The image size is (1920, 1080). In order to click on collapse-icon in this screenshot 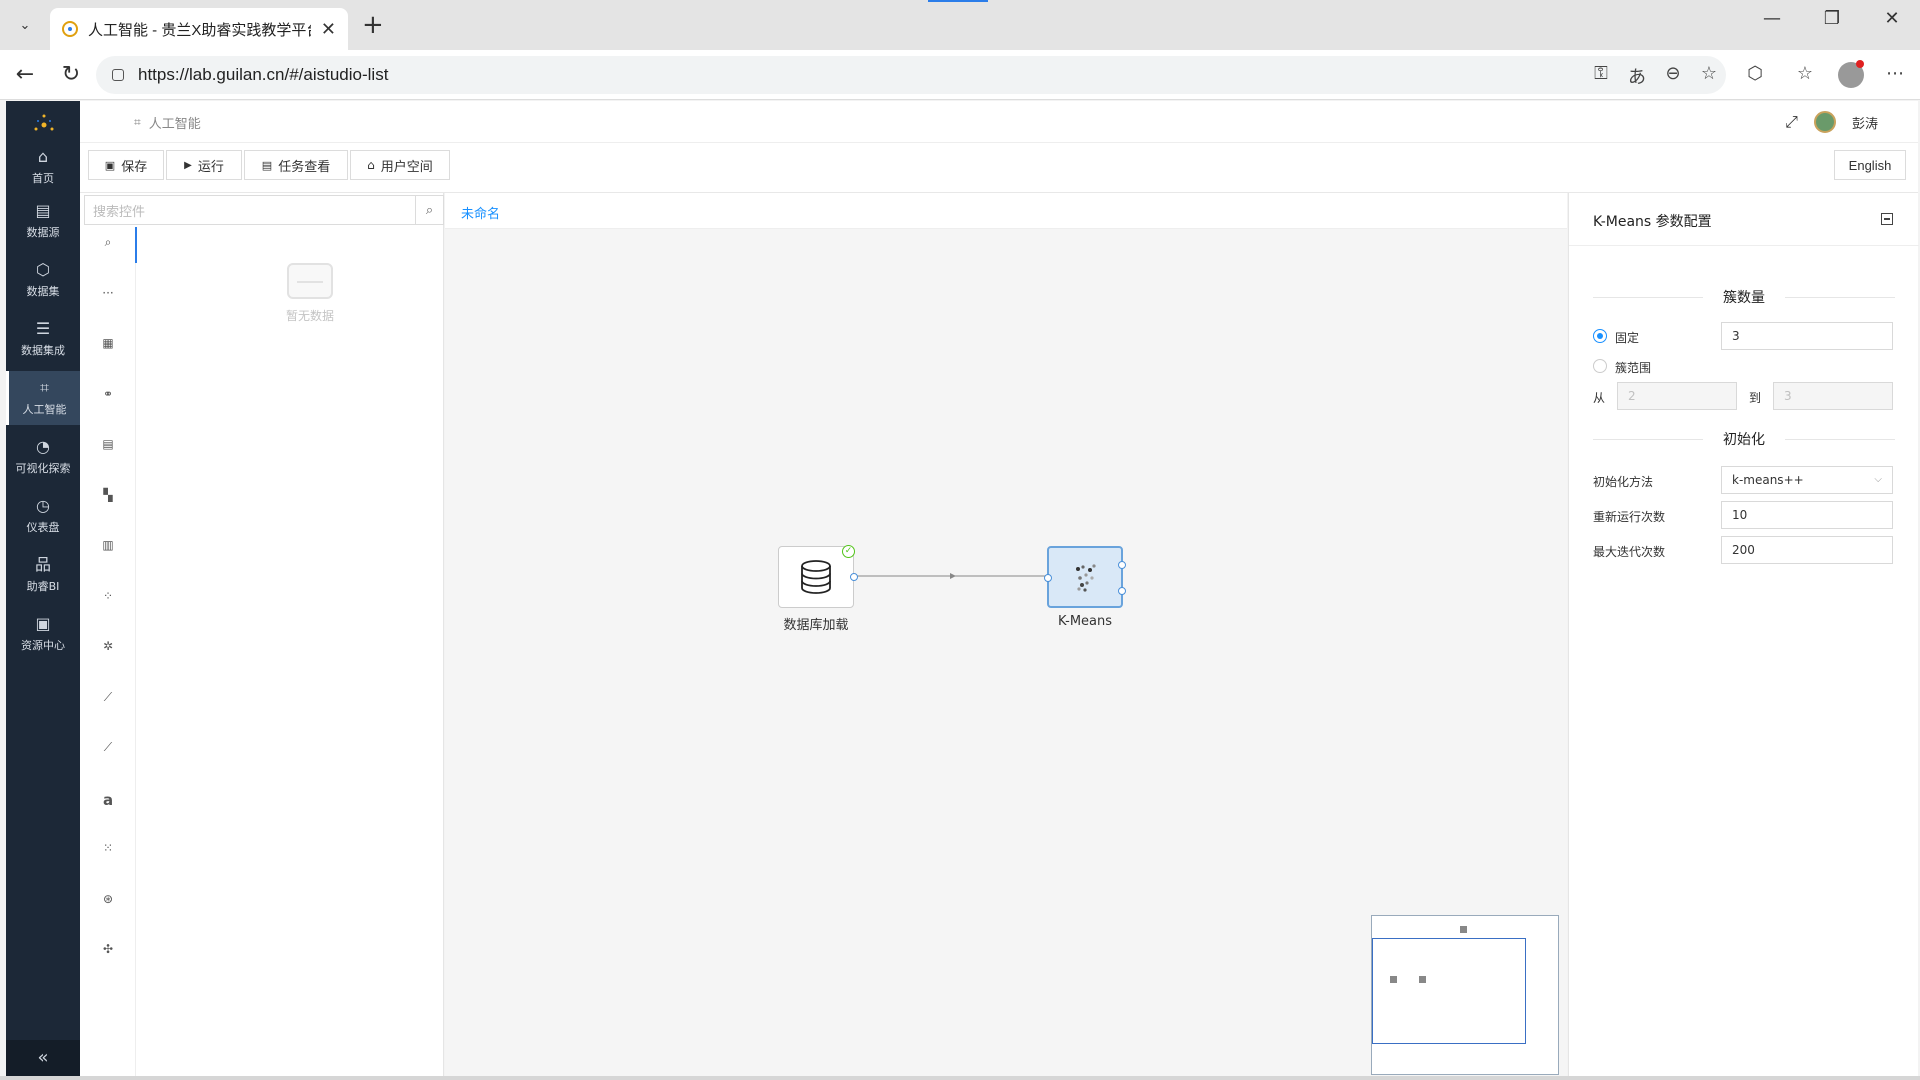, I will do `click(1887, 219)`.